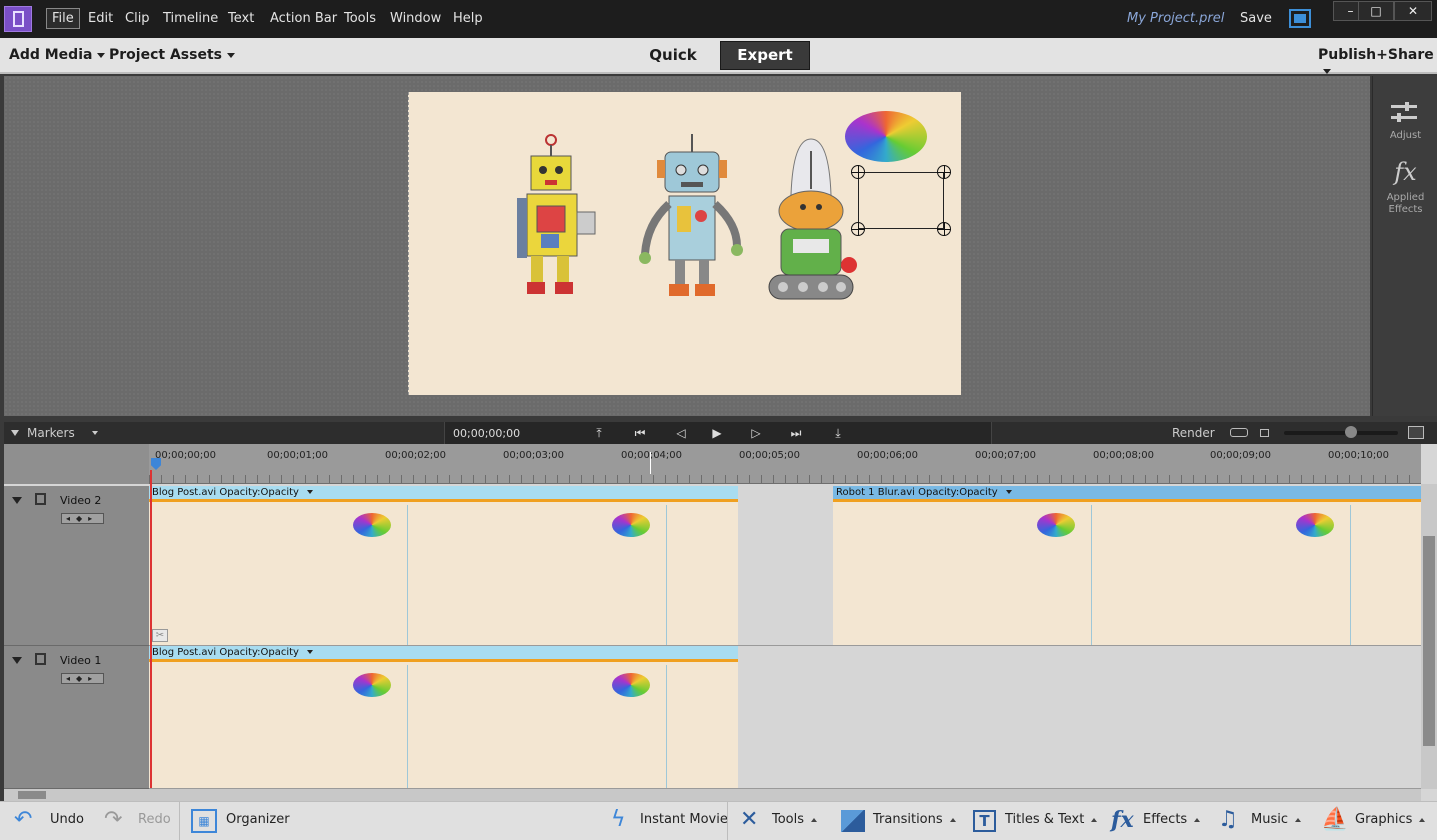 Image resolution: width=1437 pixels, height=840 pixels. I want to click on music-note-icon: ♫, so click(1228, 820).